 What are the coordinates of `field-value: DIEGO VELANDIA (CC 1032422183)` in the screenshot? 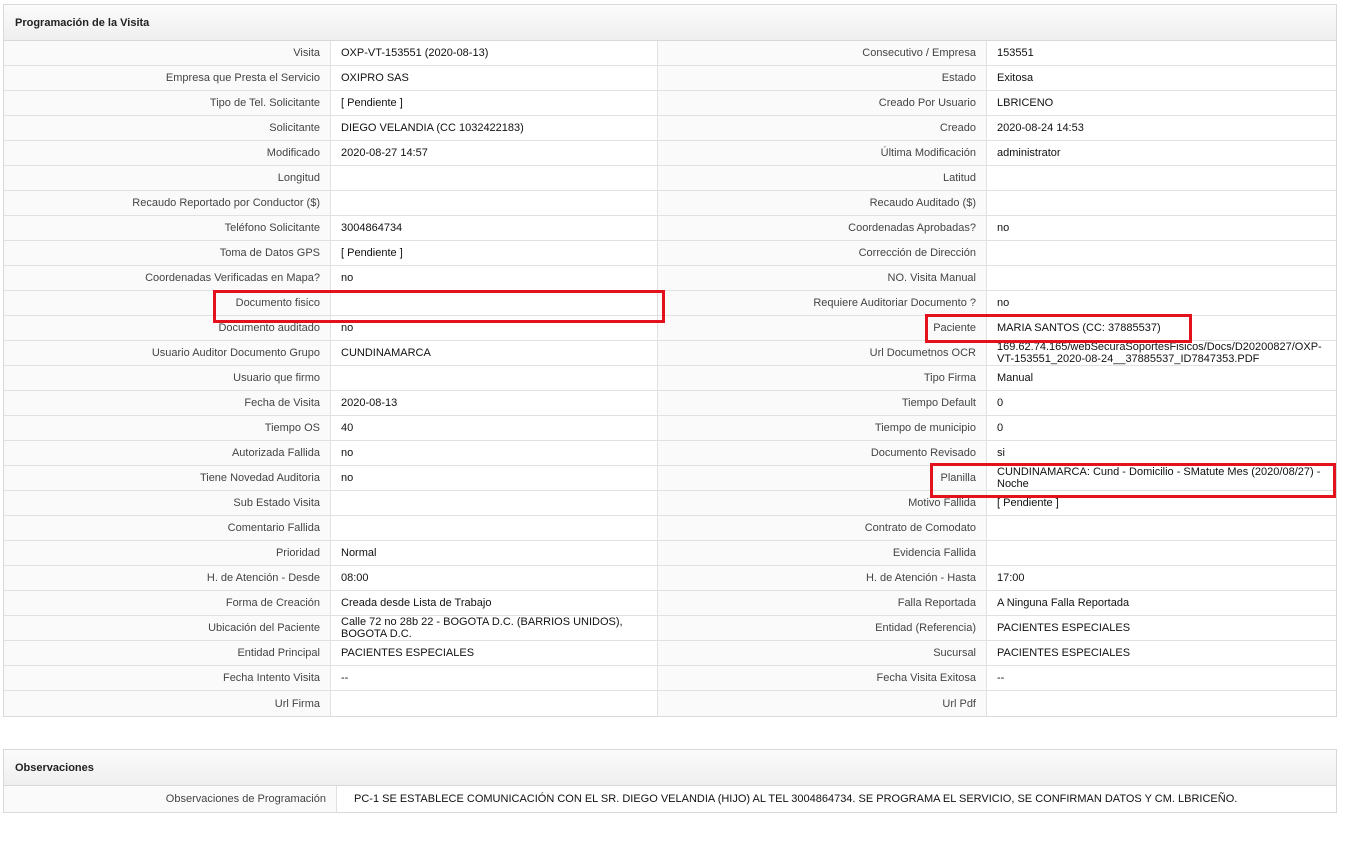 It's located at (494, 128).